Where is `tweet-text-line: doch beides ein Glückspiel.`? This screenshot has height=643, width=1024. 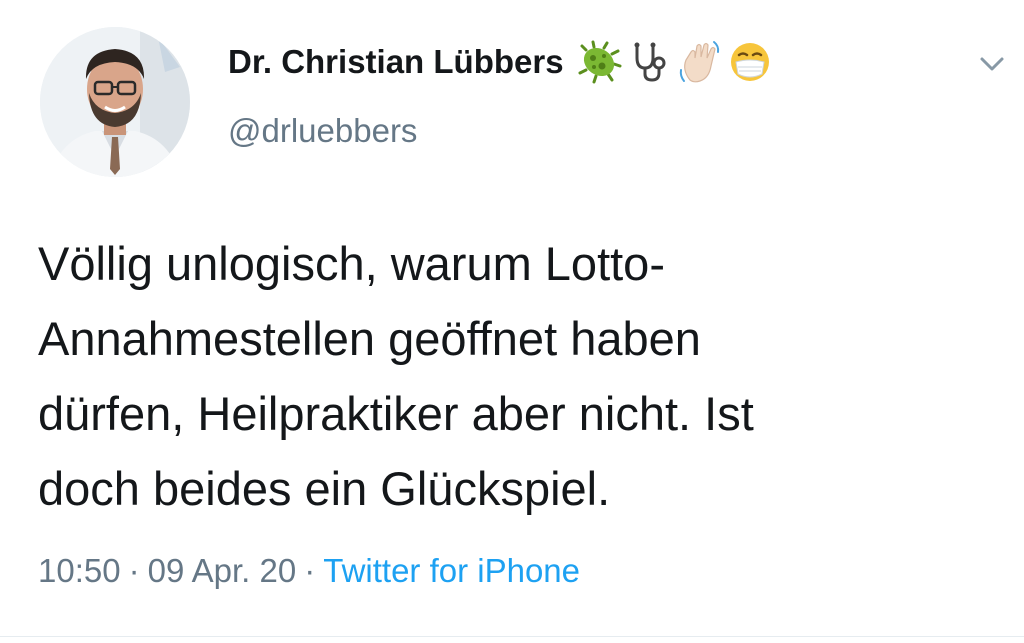
tweet-text-line: doch beides ein Glückspiel. is located at coordinates (324, 488).